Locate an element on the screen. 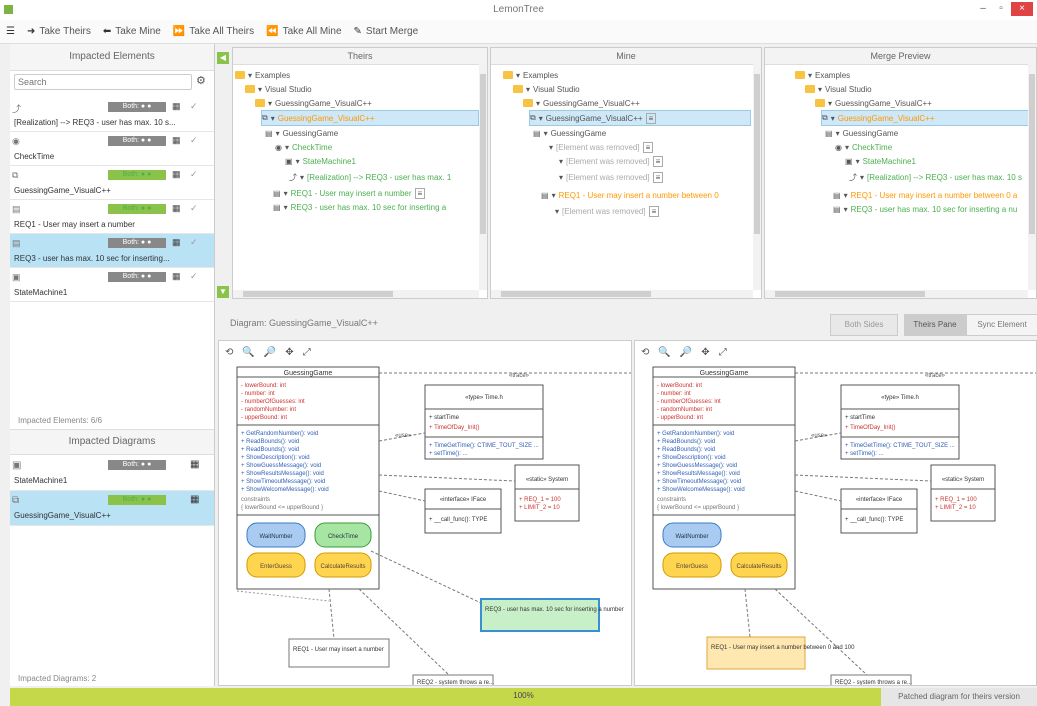 This screenshot has width=1037, height=706. collapse-down-icon: ▼ is located at coordinates (223, 292).